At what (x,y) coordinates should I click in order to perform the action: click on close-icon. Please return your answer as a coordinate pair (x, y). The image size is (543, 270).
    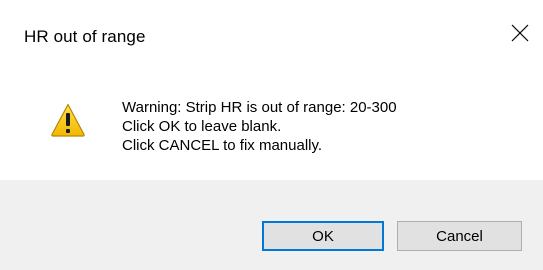
    Looking at the image, I should click on (520, 33).